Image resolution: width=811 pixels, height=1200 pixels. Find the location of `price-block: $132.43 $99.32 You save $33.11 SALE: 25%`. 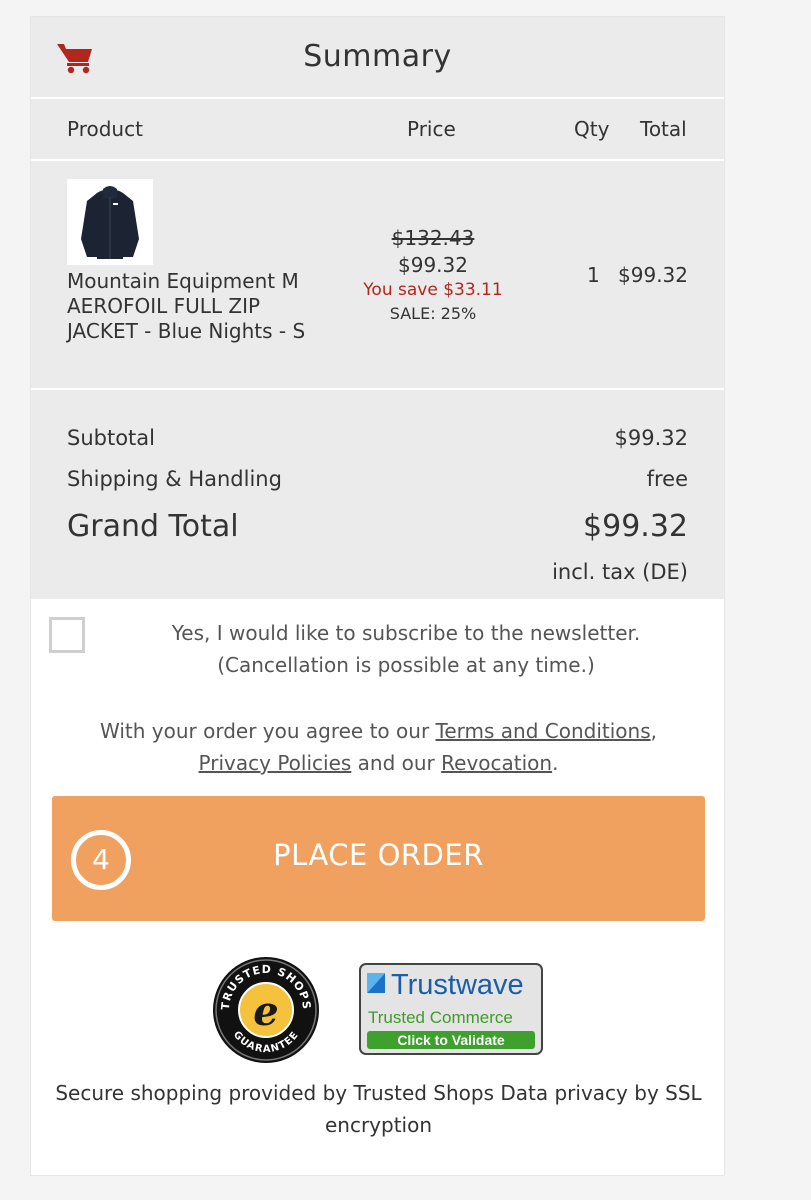

price-block: $132.43 $99.32 You save $33.11 SALE: 25% is located at coordinates (433, 275).